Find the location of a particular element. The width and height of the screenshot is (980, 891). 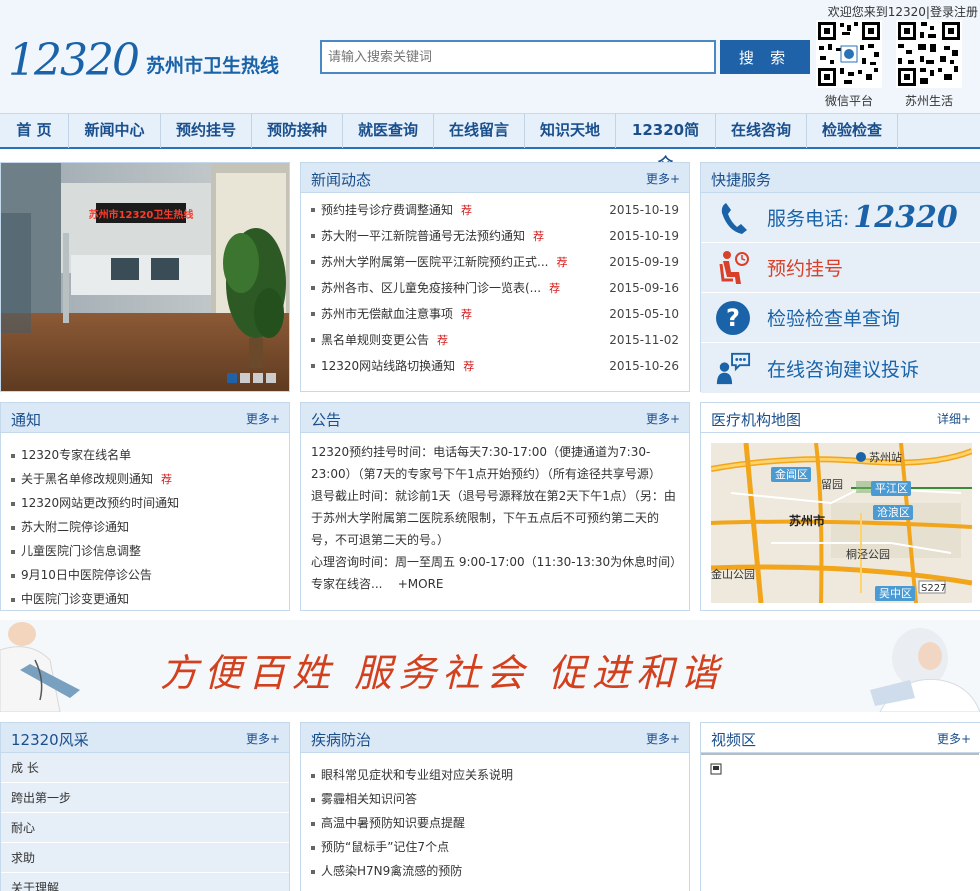

news-item: 预约挂号诊疗费调整通知荐 2015-10-19 is located at coordinates (495, 210).